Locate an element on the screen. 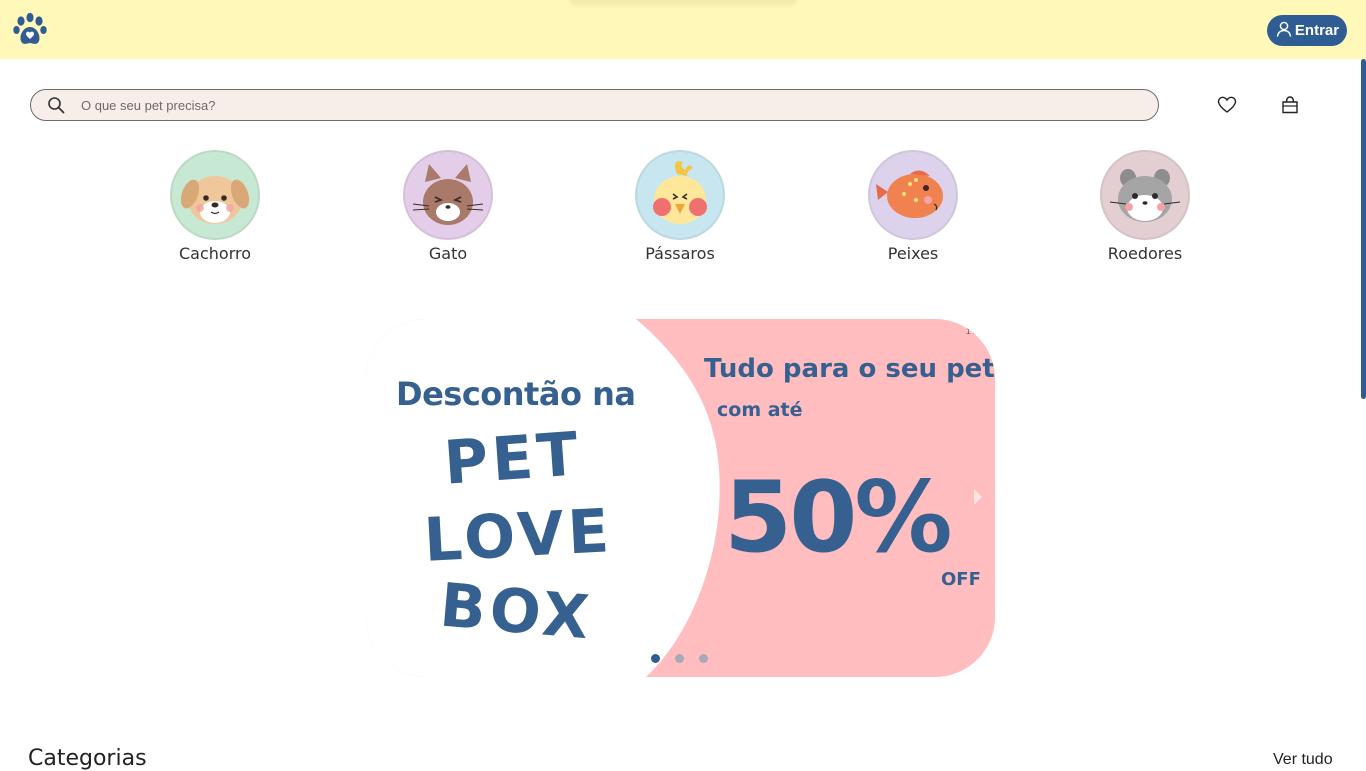 The width and height of the screenshot is (1366, 771). shopping-bag-icon is located at coordinates (1290, 105).